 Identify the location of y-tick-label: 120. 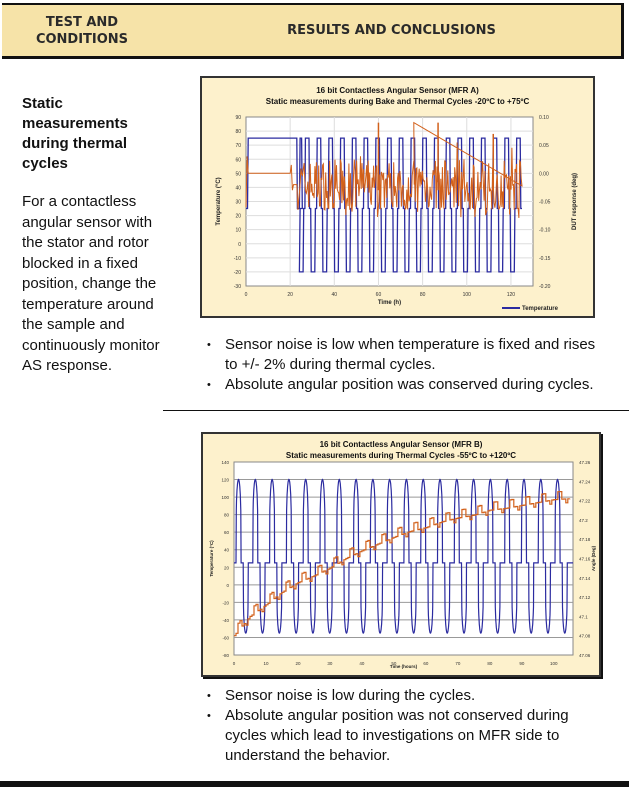
(225, 480).